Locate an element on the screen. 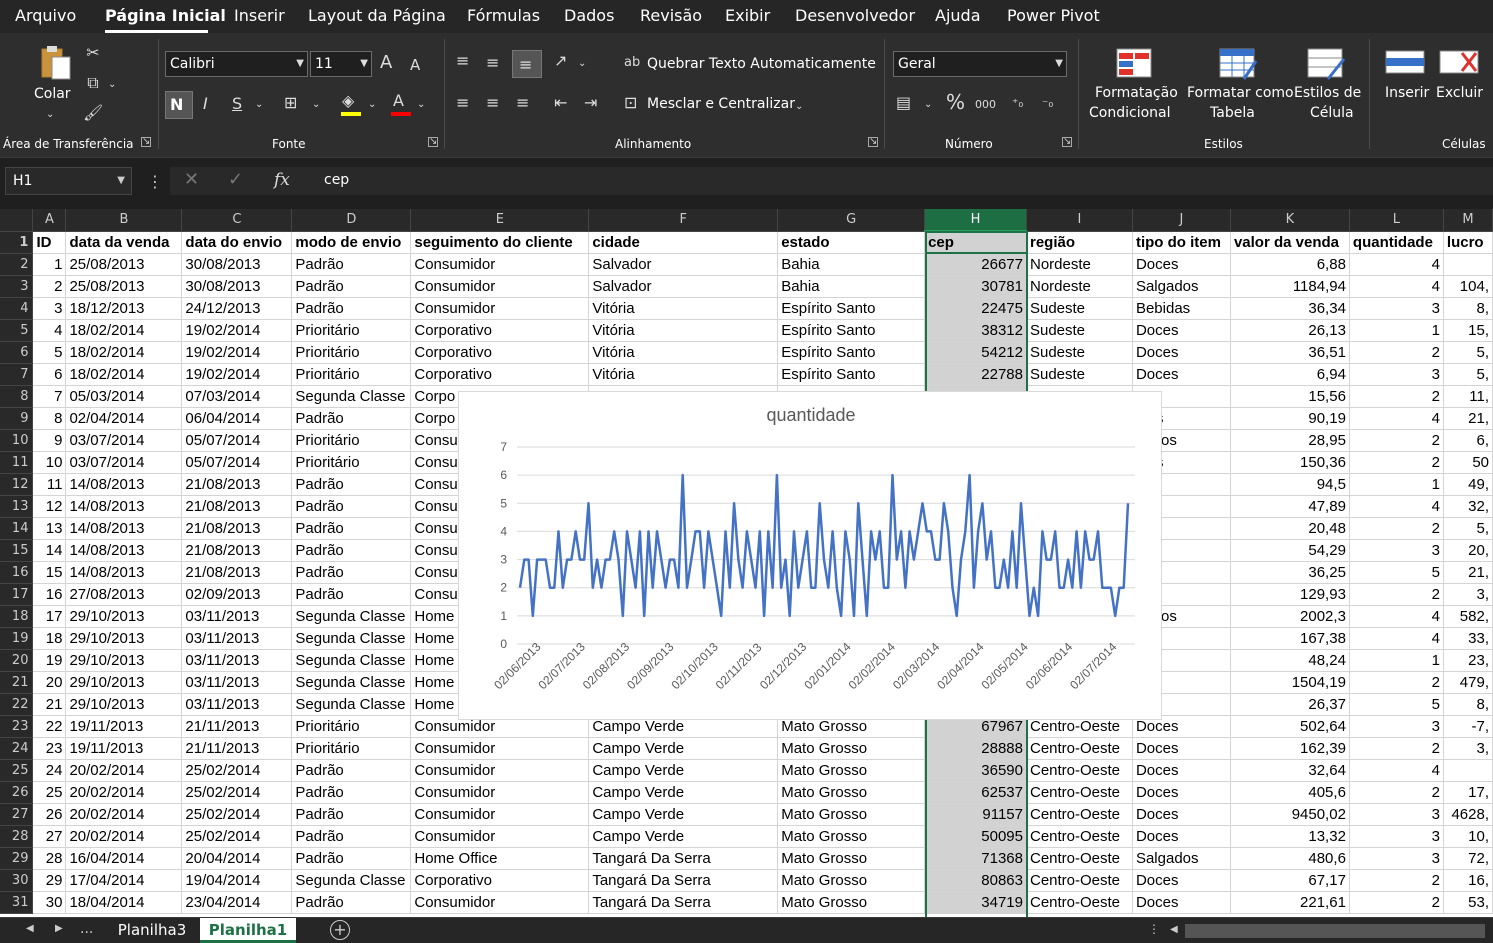 This screenshot has height=943, width=1493. cell: 05/07/2014 is located at coordinates (237, 462).